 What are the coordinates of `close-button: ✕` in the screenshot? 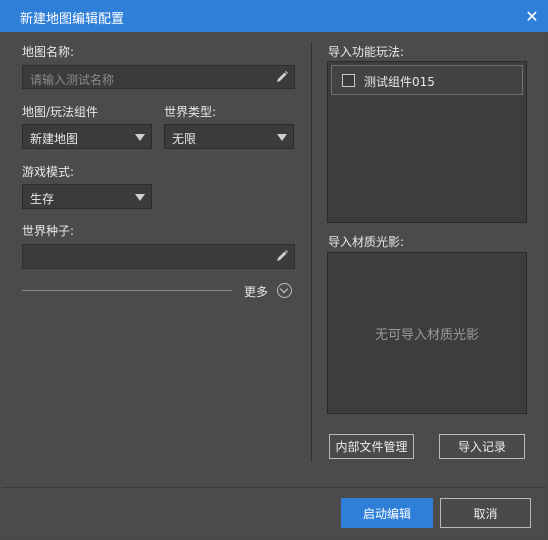 It's located at (532, 16).